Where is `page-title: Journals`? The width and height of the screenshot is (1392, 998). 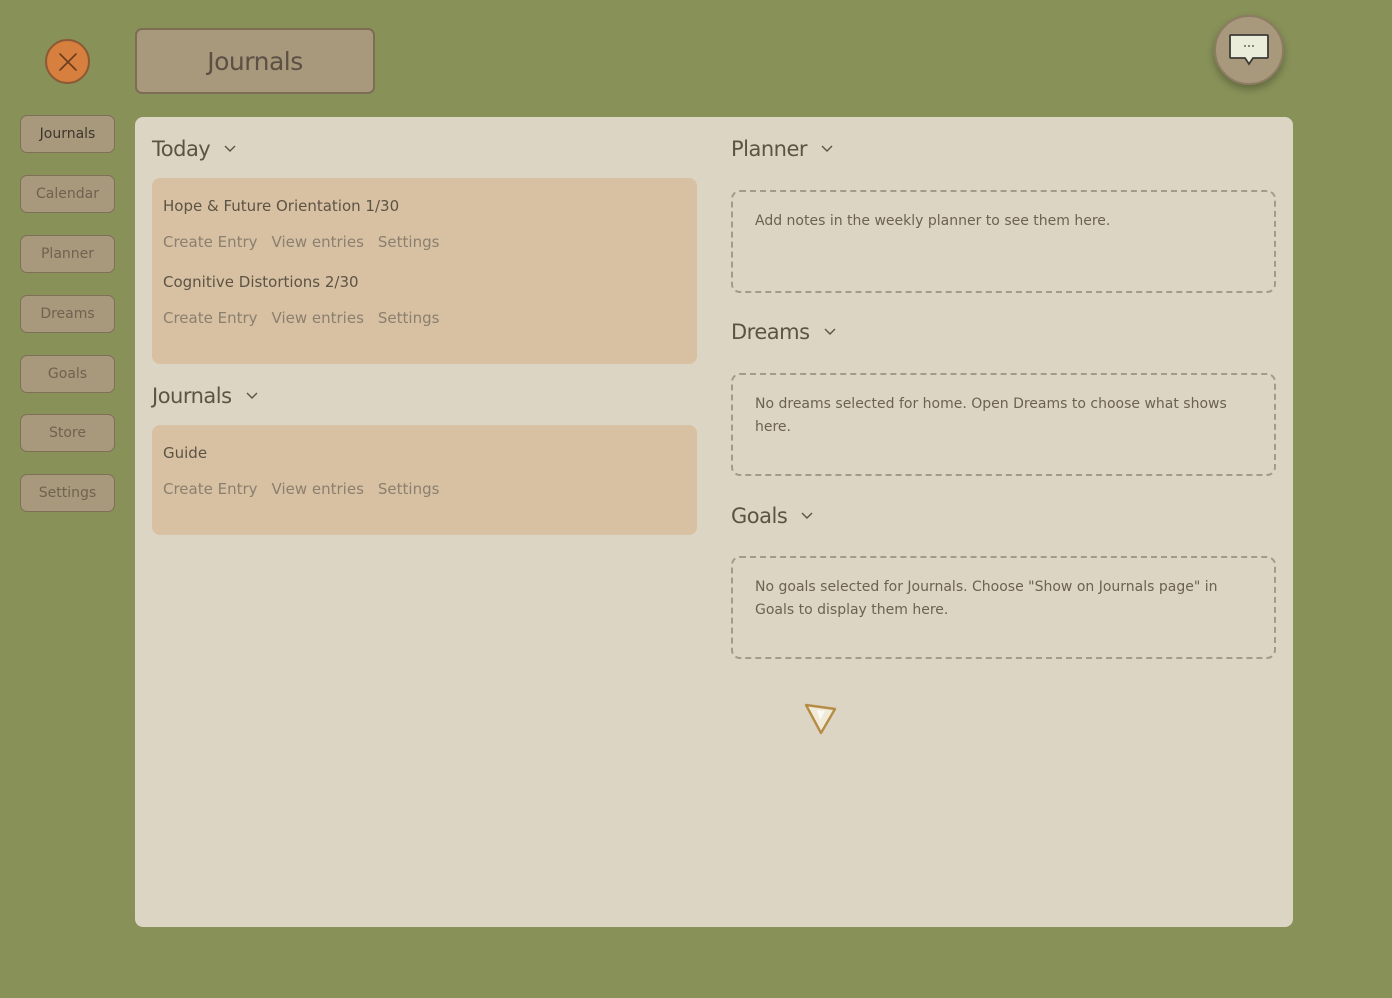
page-title: Journals is located at coordinates (255, 61).